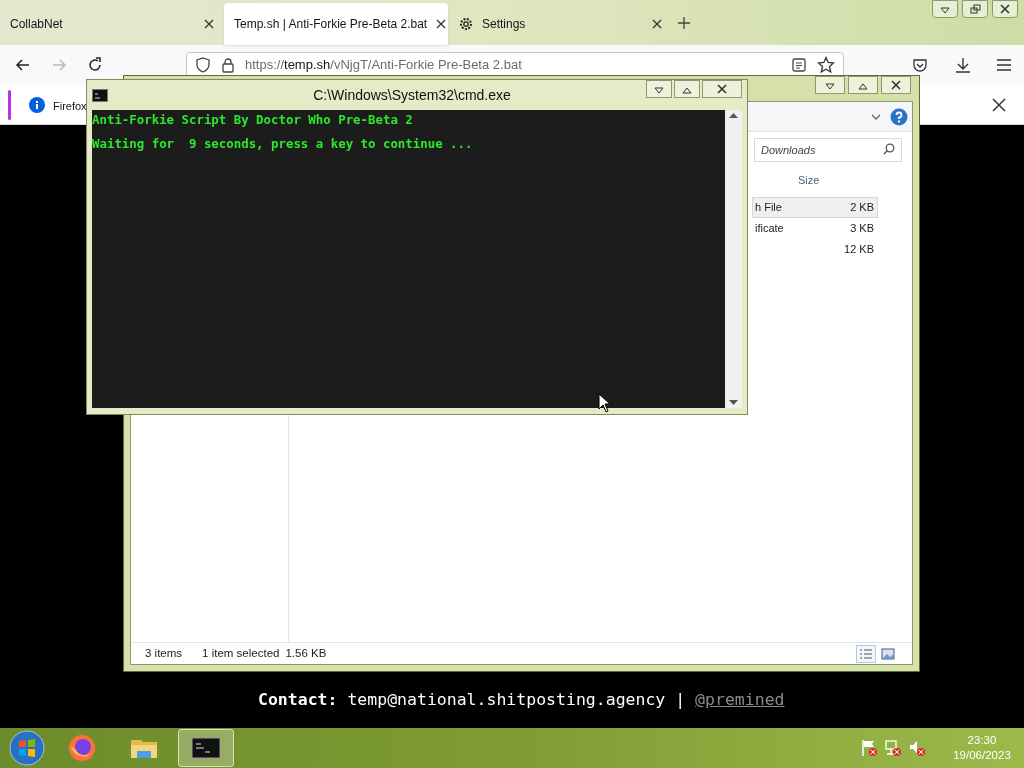 The width and height of the screenshot is (1024, 768). What do you see at coordinates (893, 748) in the screenshot?
I see `network-icon` at bounding box center [893, 748].